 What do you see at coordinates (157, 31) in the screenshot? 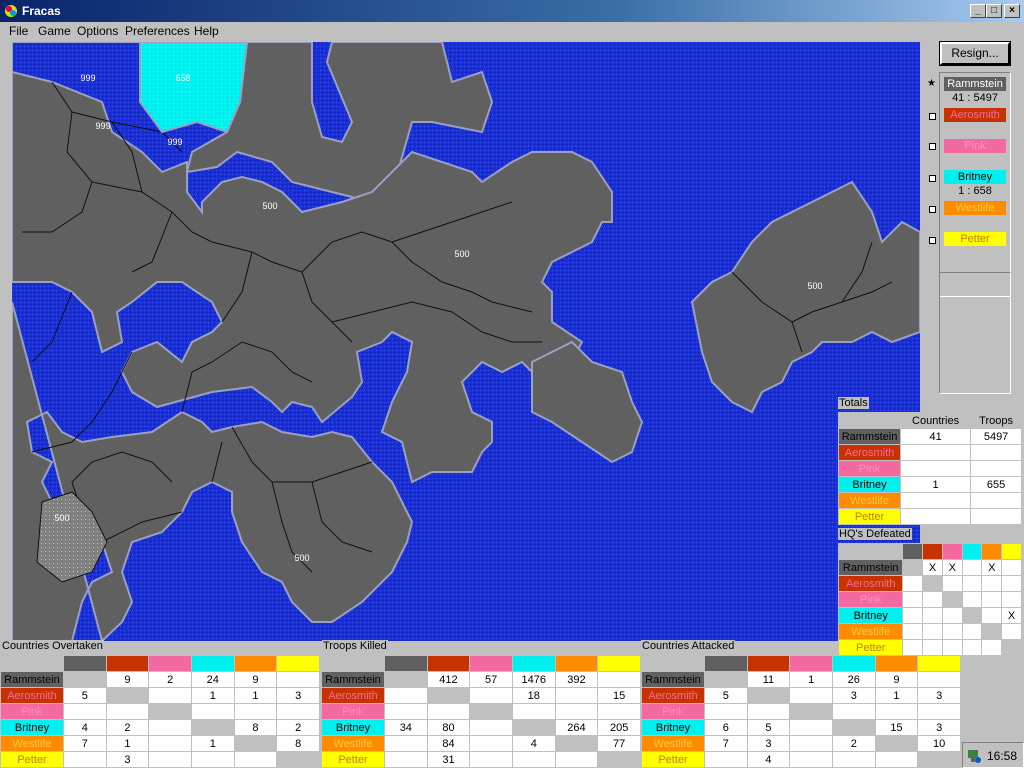
I see `menu-preferences: Preferences` at bounding box center [157, 31].